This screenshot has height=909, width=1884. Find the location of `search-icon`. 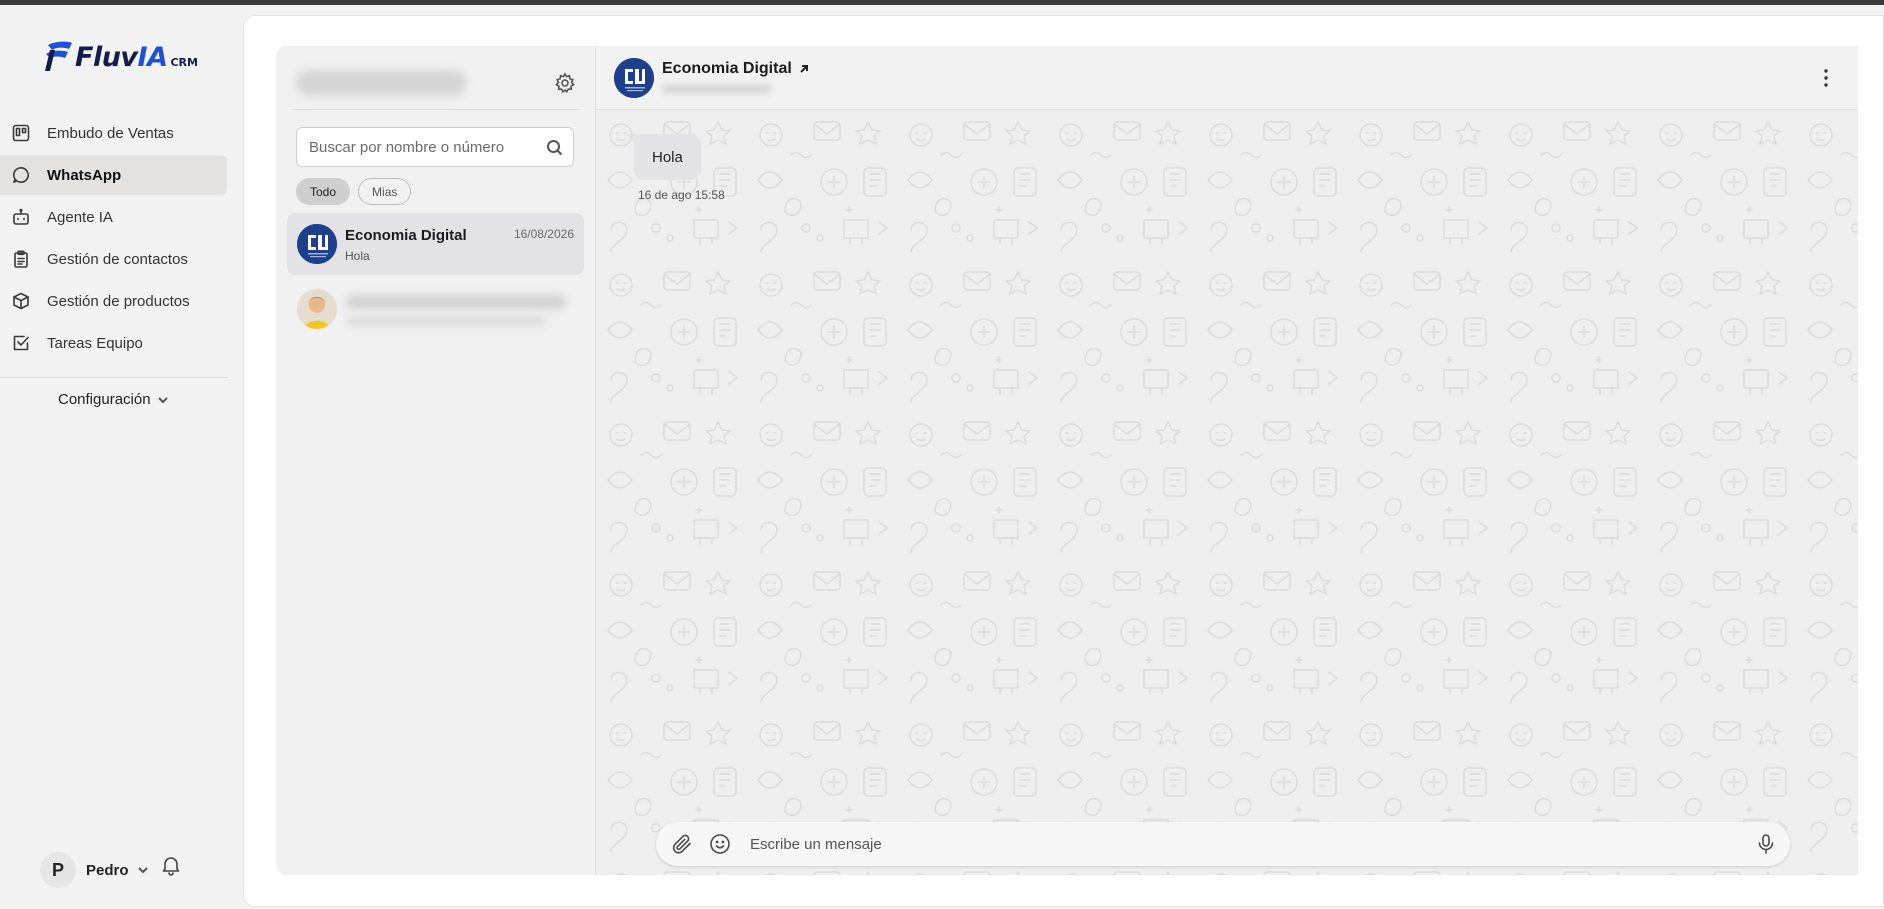

search-icon is located at coordinates (554, 147).